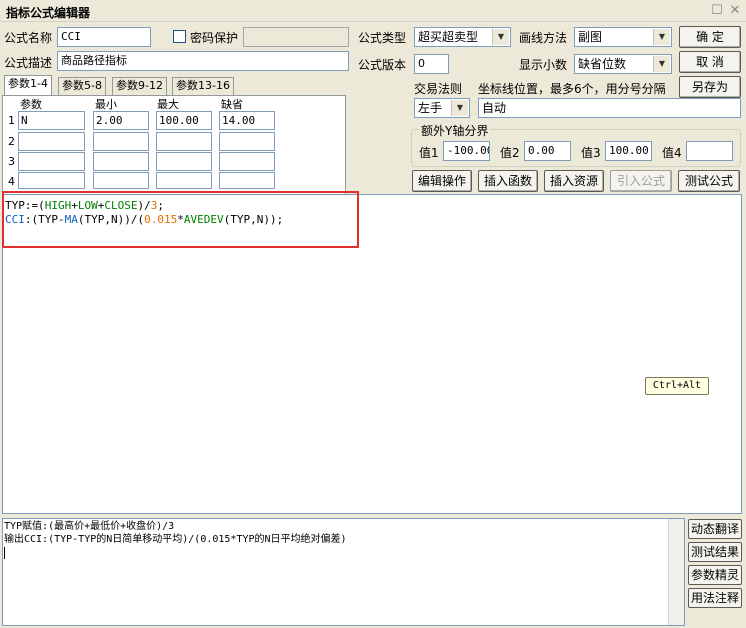 The width and height of the screenshot is (746, 628). I want to click on ok-button: 确 定, so click(710, 37).